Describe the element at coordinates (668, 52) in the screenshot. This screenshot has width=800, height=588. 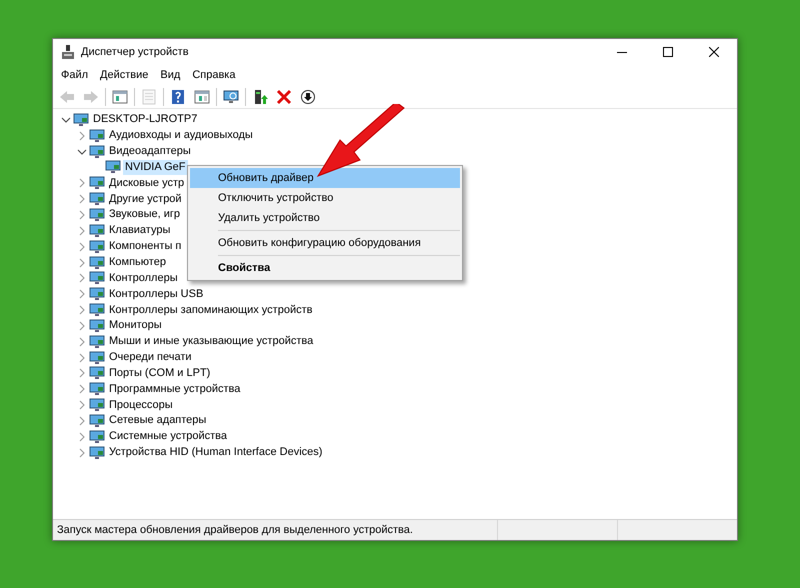
I see `maximize-icon` at that location.